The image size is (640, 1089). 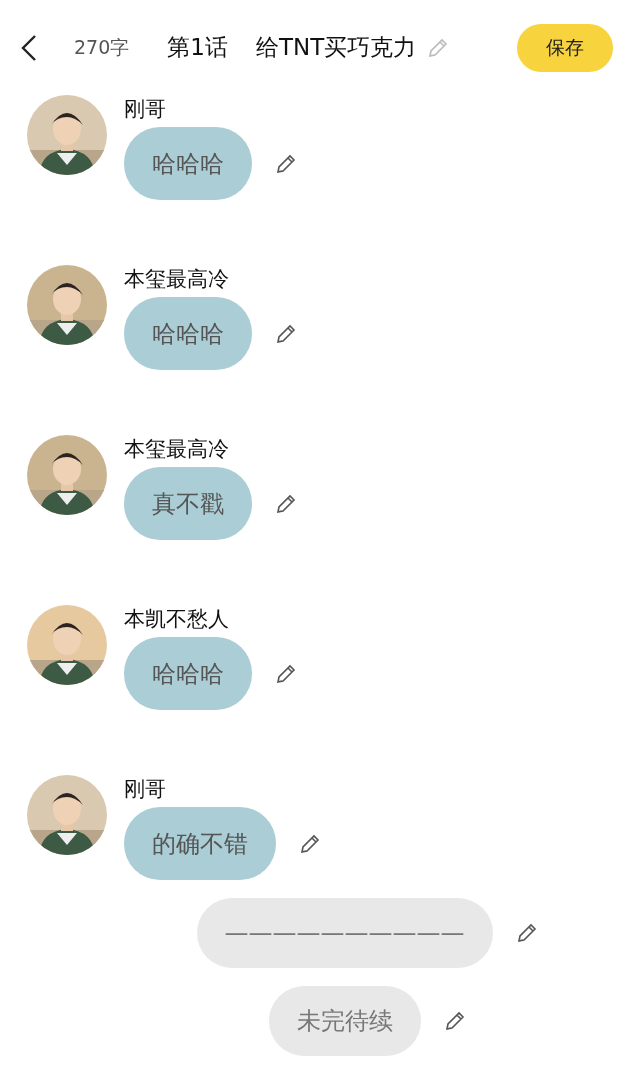 What do you see at coordinates (565, 47) in the screenshot?
I see `save-button: 保存` at bounding box center [565, 47].